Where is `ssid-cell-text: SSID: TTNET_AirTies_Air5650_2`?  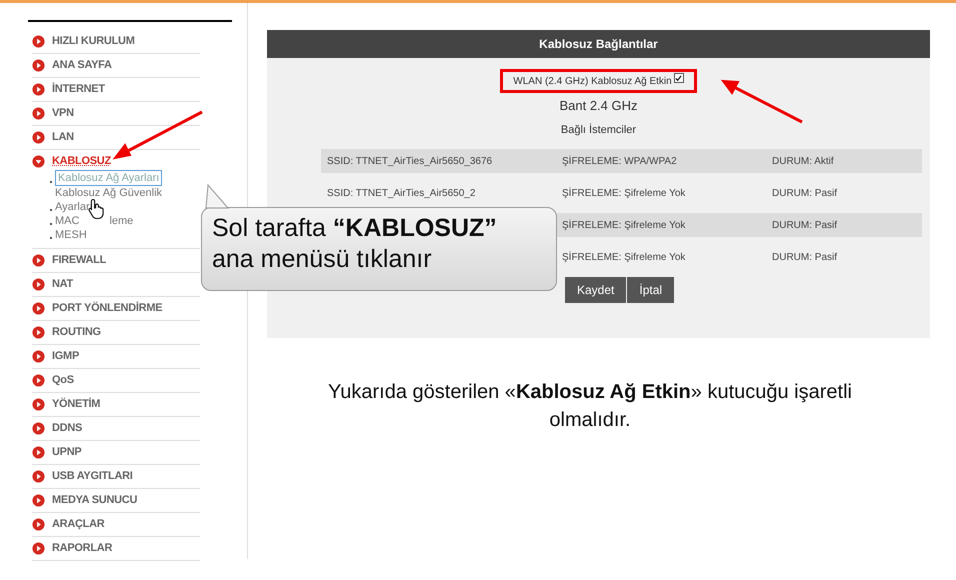
ssid-cell-text: SSID: TTNET_AirTies_Air5650_2 is located at coordinates (401, 193).